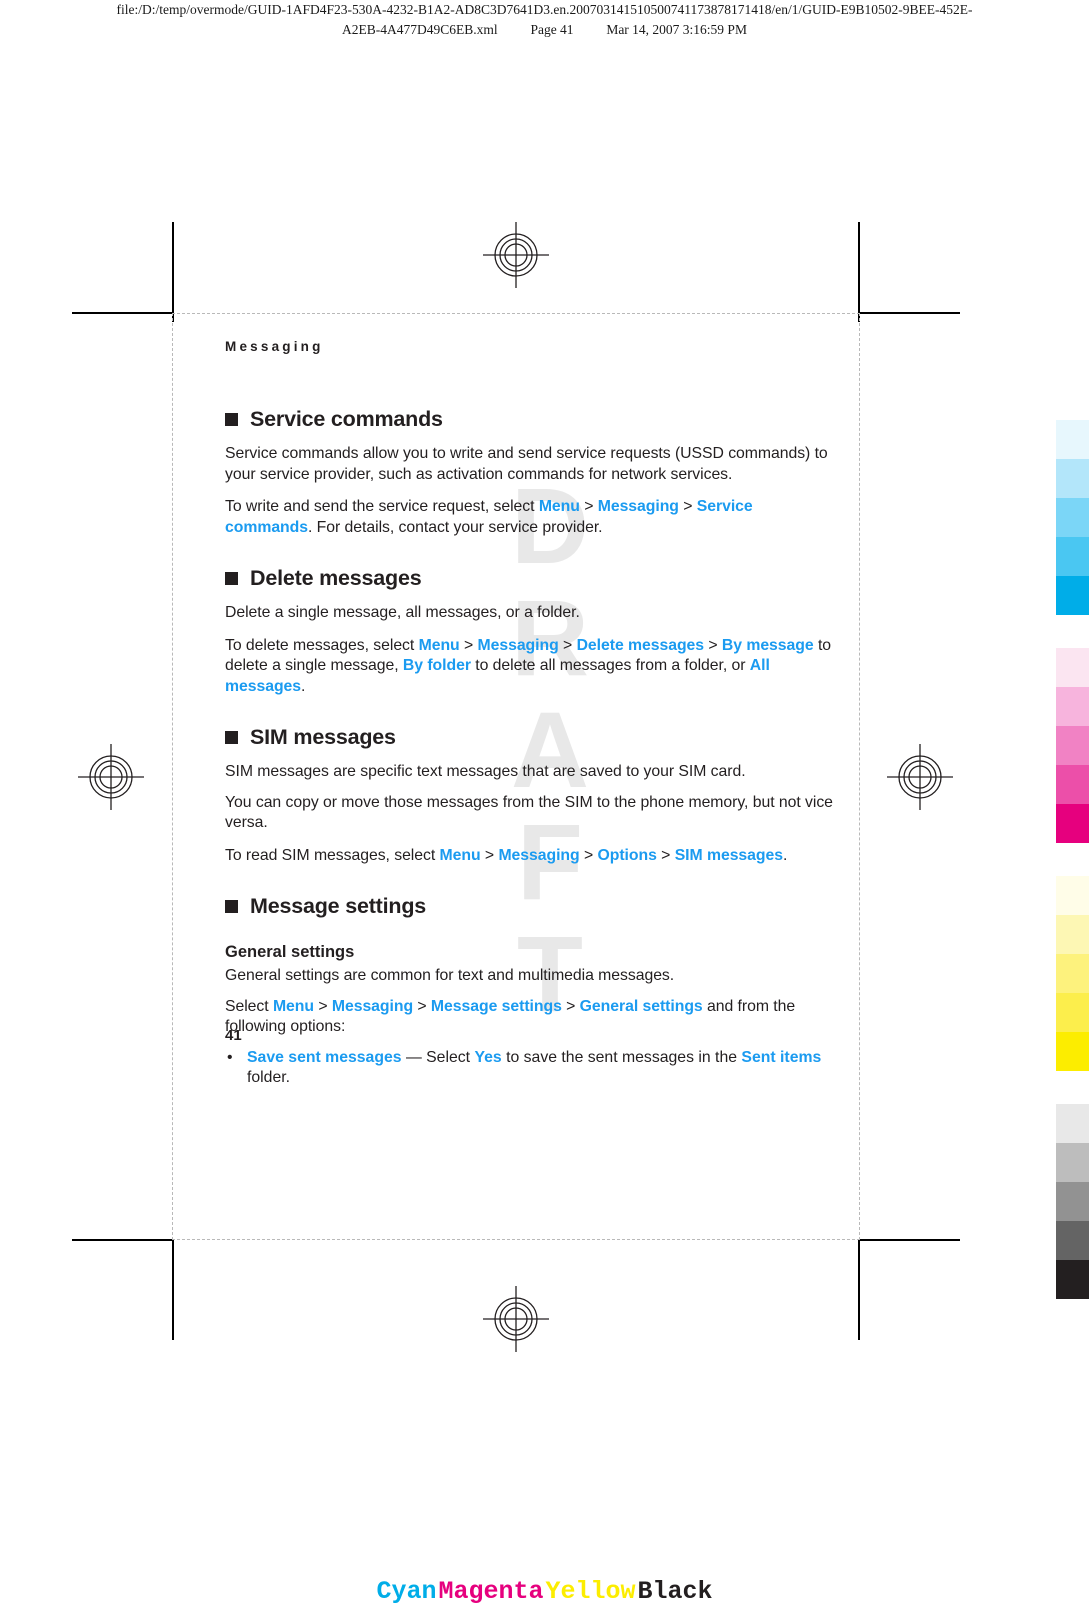 Image resolution: width=1089 pixels, height=1614 pixels. What do you see at coordinates (552, 29) in the screenshot?
I see `print-banner-page: Page 41` at bounding box center [552, 29].